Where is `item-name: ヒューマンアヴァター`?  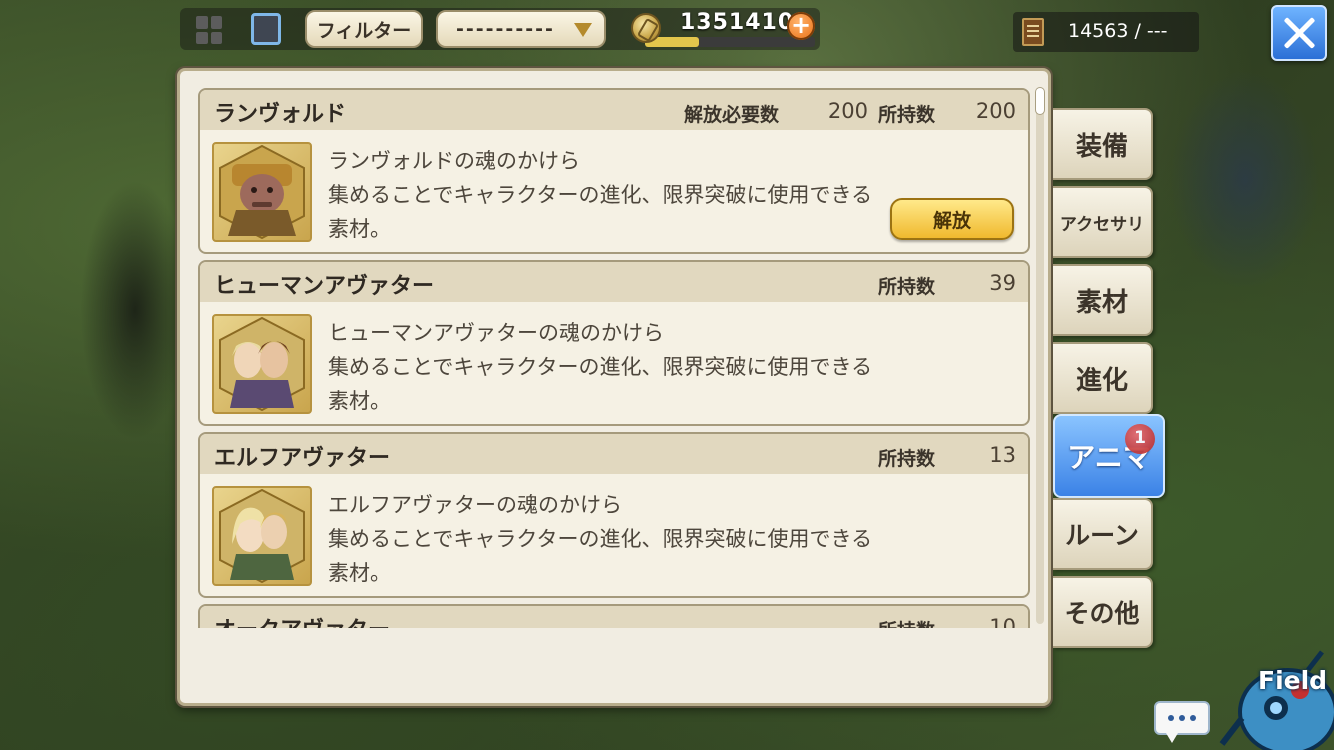 item-name: ヒューマンアヴァター is located at coordinates (324, 286).